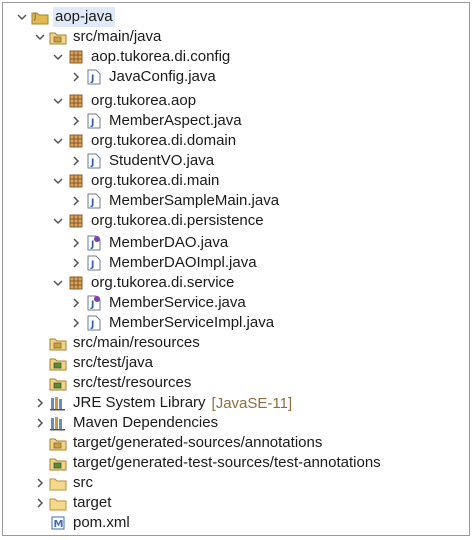 The width and height of the screenshot is (474, 540). I want to click on tree-item-src-main-java: src/main/java, so click(98, 37).